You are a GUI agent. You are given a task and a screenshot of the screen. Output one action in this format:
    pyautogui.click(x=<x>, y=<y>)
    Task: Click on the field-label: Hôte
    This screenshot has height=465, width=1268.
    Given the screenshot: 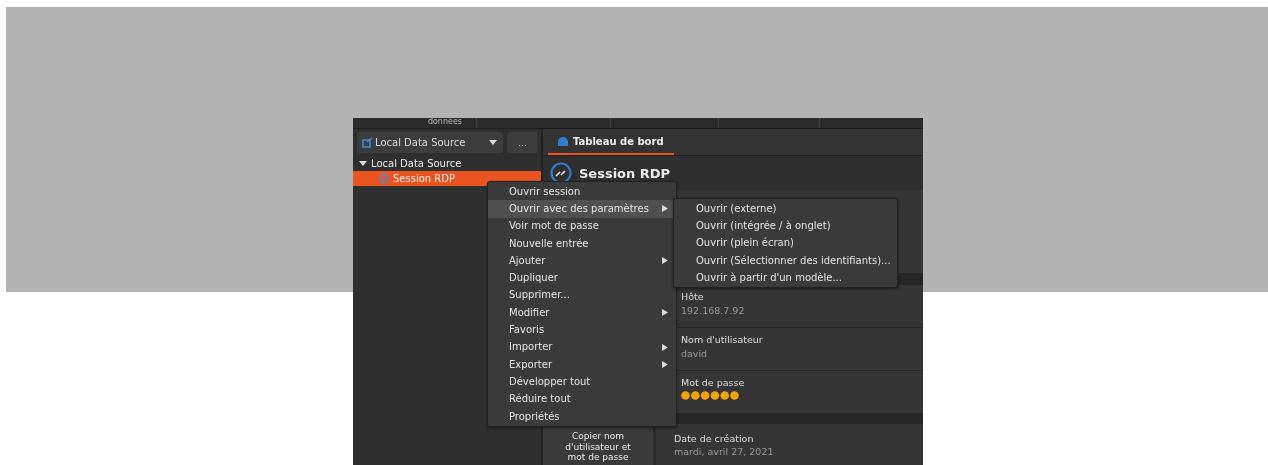 What is the action you would take?
    pyautogui.click(x=692, y=296)
    